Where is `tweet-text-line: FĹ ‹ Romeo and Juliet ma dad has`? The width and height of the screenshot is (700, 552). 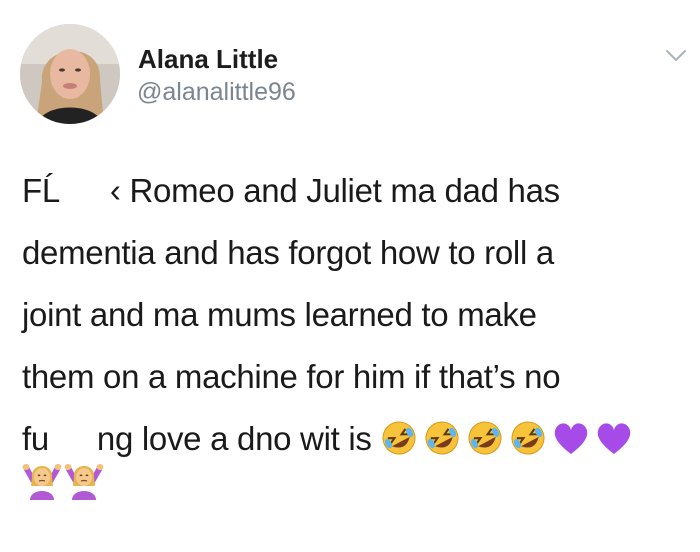 tweet-text-line: FĹ ‹ Romeo and Juliet ma dad has is located at coordinates (352, 191).